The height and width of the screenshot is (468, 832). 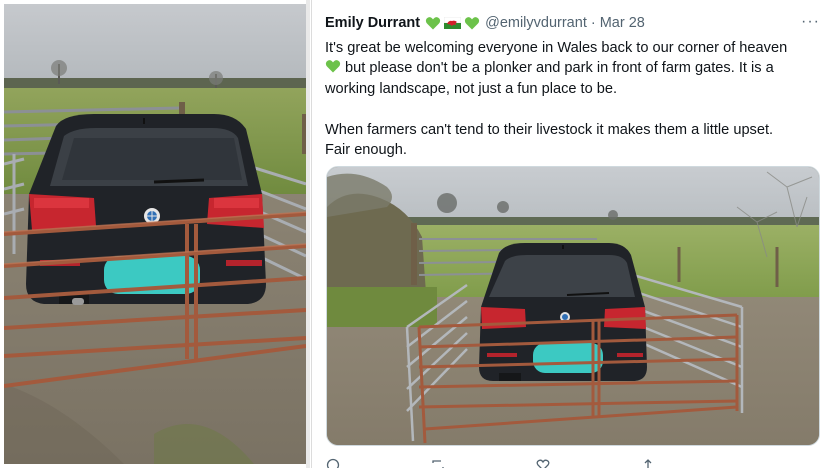 What do you see at coordinates (438, 464) in the screenshot?
I see `retweet-icon` at bounding box center [438, 464].